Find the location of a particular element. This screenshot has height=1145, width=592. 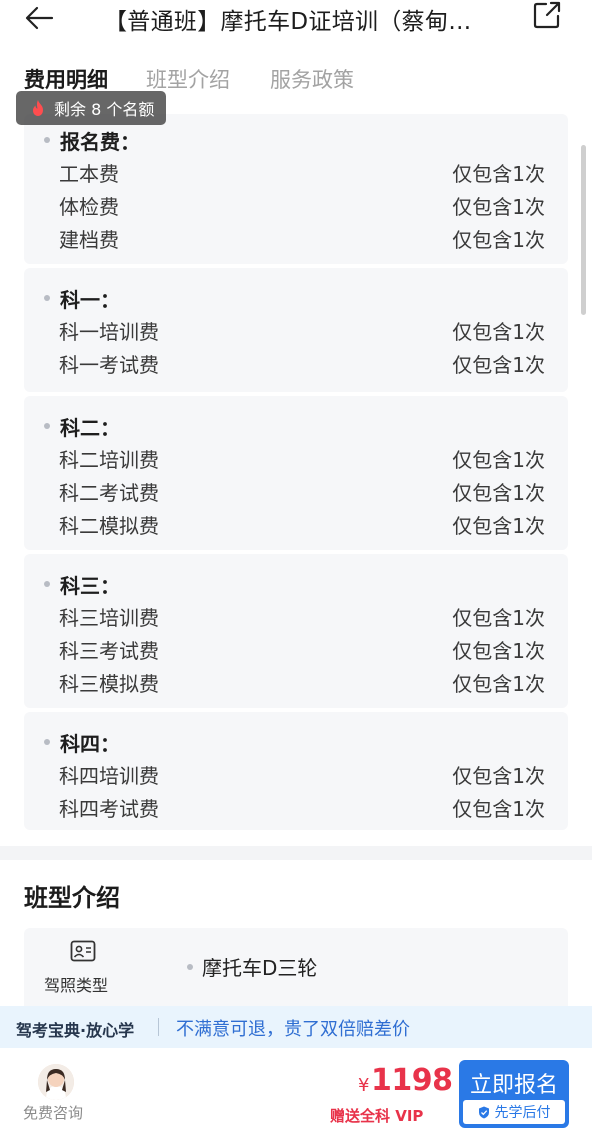

fee-name: 科二培训费 is located at coordinates (109, 460).